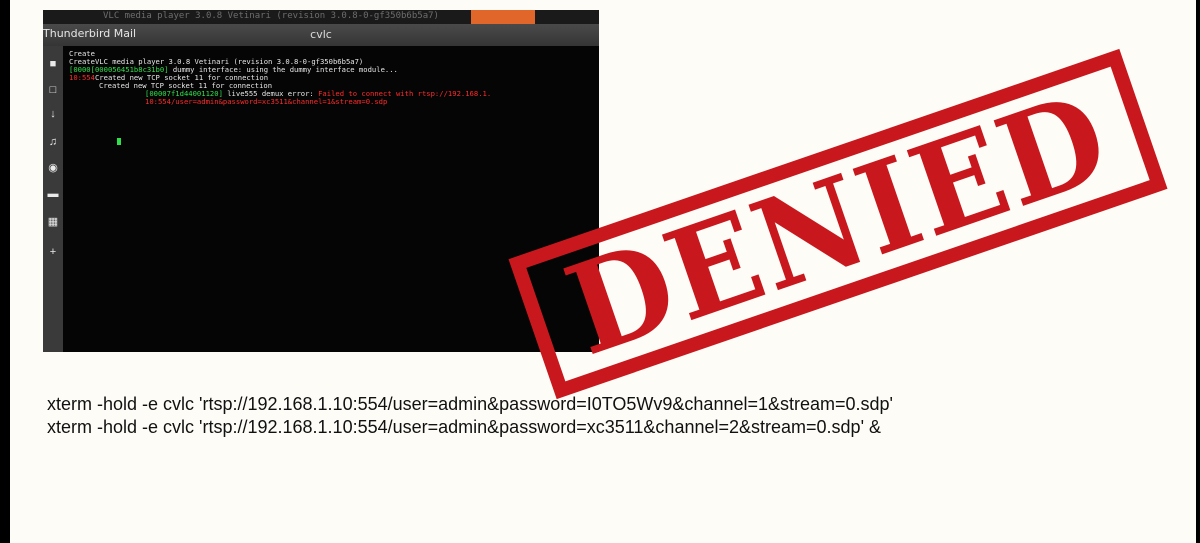 The width and height of the screenshot is (1200, 543). Describe the element at coordinates (53, 252) in the screenshot. I see `add-icon: +` at that location.